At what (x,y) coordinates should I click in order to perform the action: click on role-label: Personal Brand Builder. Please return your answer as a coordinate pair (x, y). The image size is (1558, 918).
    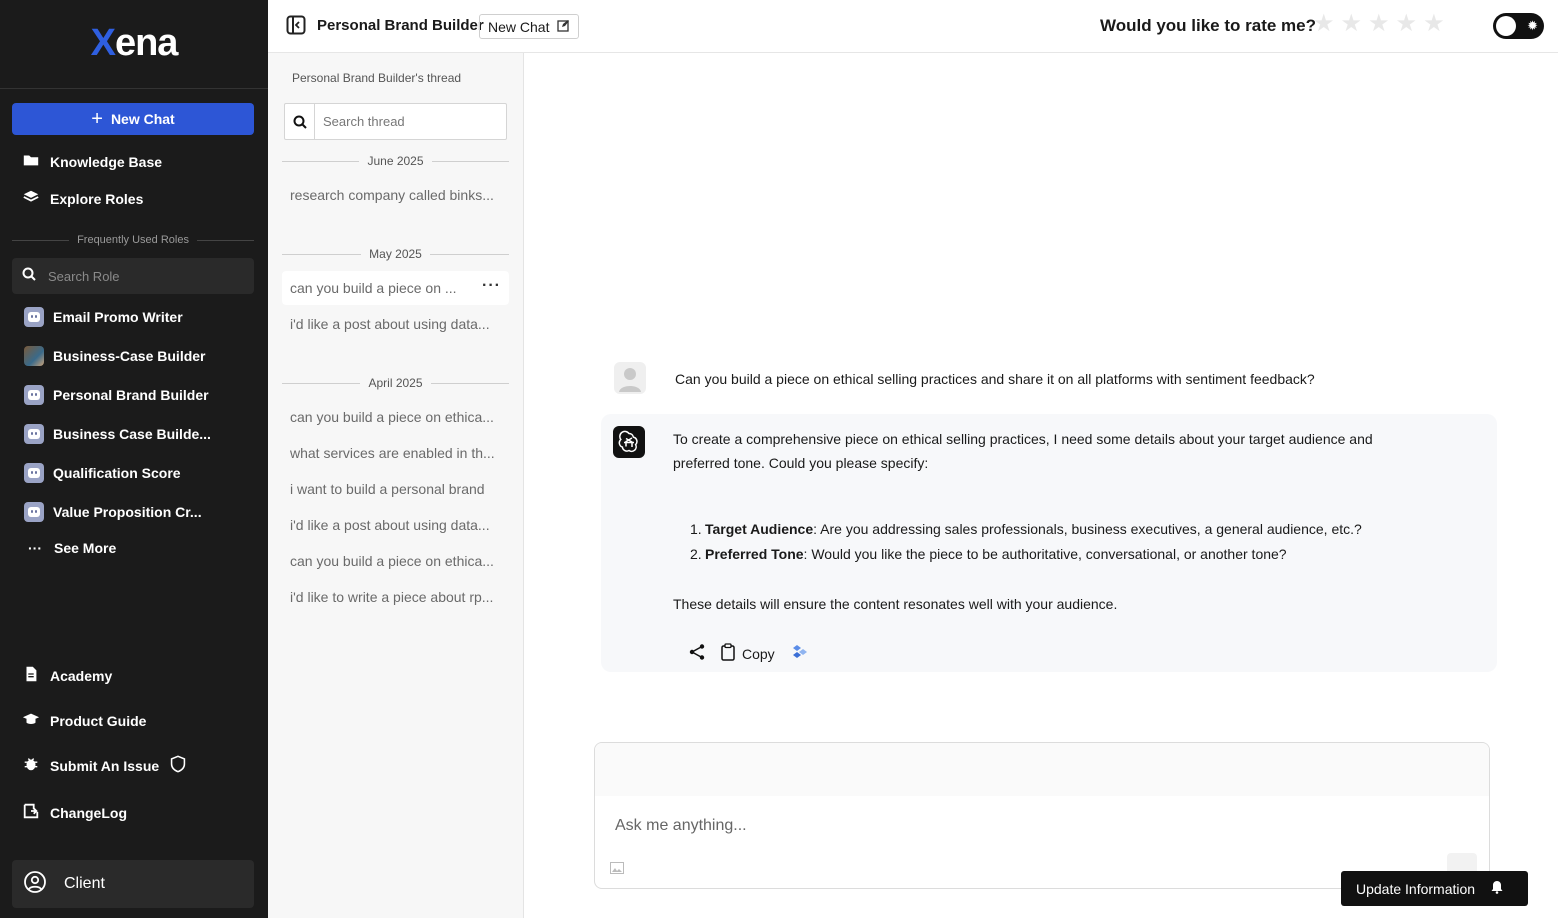
    Looking at the image, I should click on (131, 395).